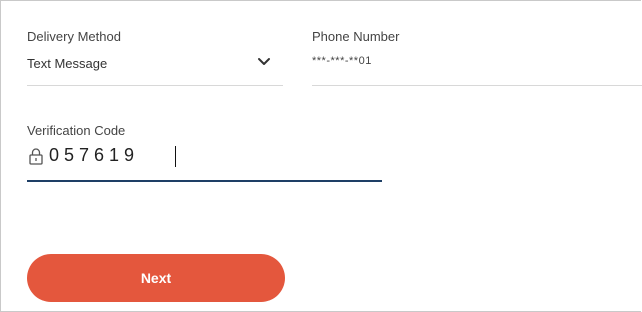  What do you see at coordinates (477, 85) in the screenshot?
I see `phone-number-divider` at bounding box center [477, 85].